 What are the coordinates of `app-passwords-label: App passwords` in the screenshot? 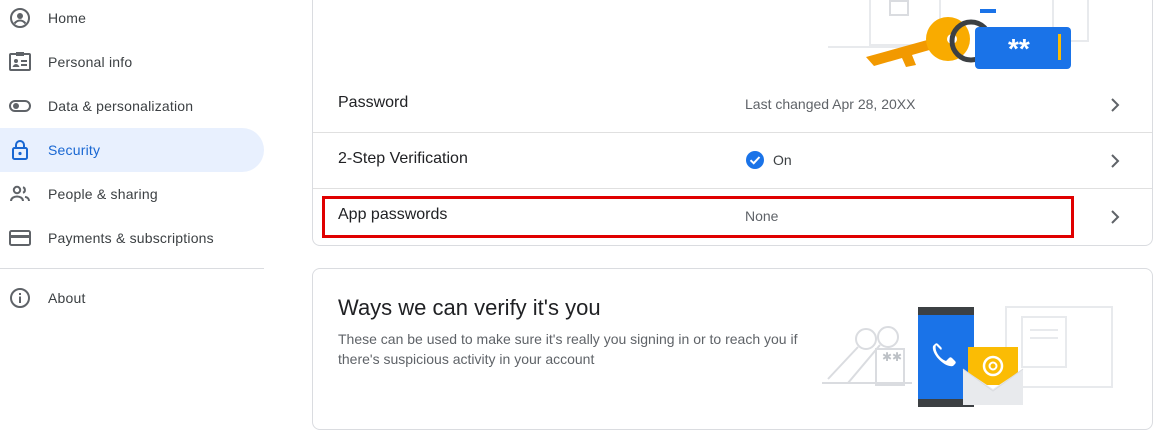 It's located at (393, 214).